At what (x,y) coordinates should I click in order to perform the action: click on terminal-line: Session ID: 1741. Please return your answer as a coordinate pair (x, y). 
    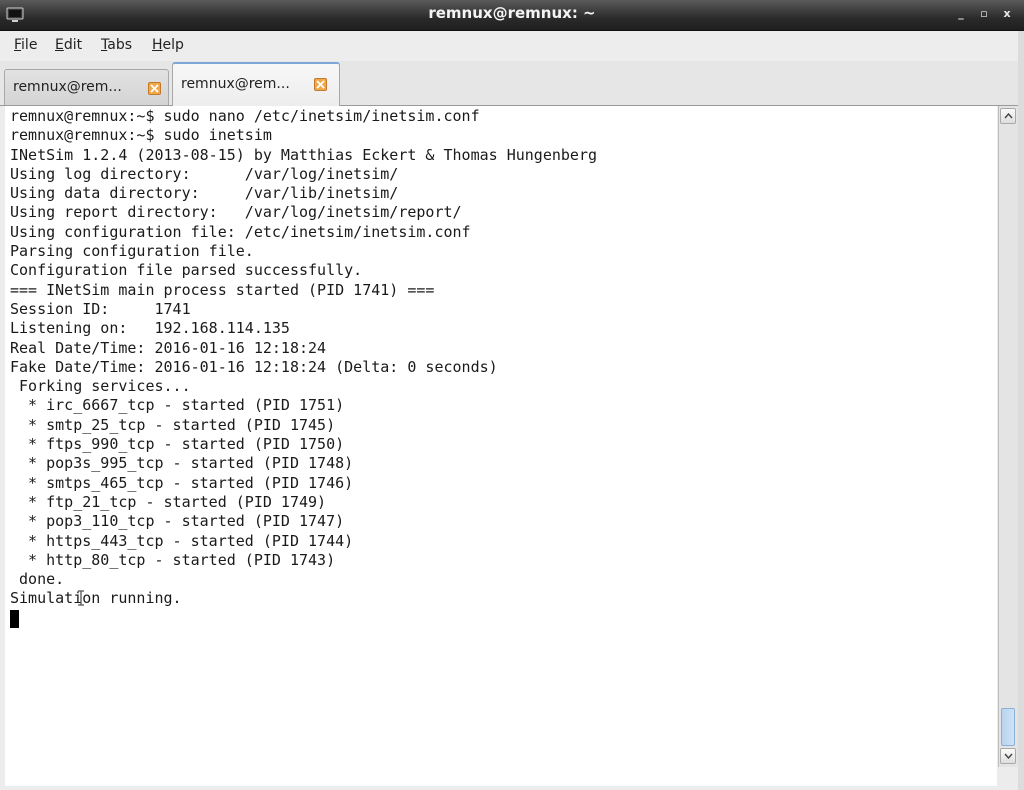
    Looking at the image, I should click on (100, 308).